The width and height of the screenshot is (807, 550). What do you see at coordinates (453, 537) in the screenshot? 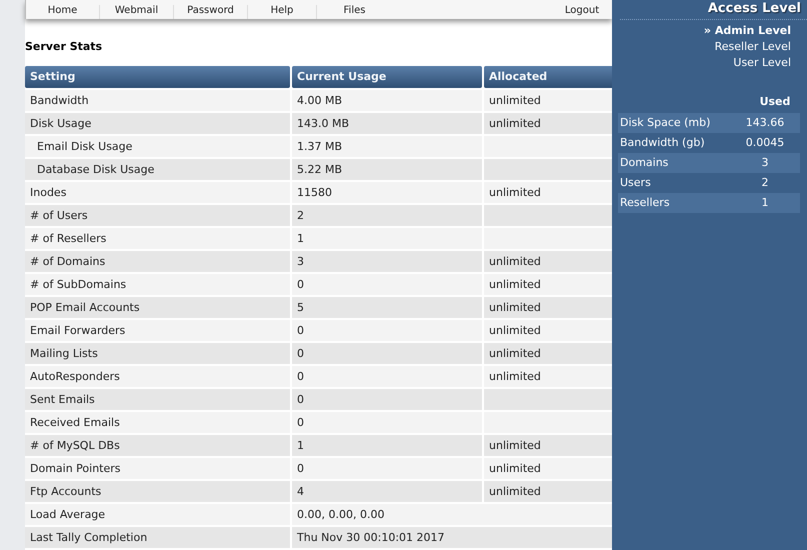
I see `table-cell: Thu Nov 30 00:10:01 2017` at bounding box center [453, 537].